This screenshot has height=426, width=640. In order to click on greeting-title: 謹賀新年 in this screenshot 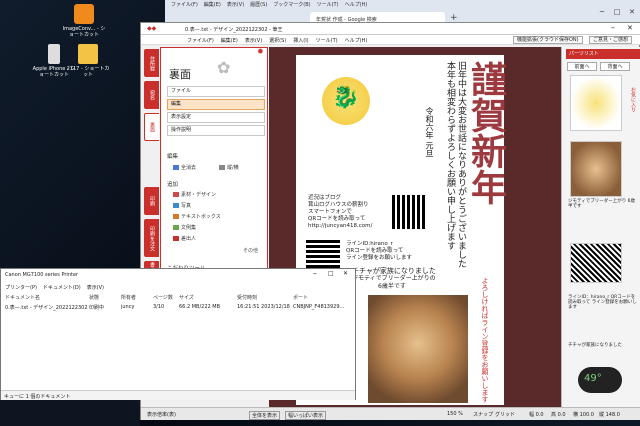, I will do `click(486, 133)`.